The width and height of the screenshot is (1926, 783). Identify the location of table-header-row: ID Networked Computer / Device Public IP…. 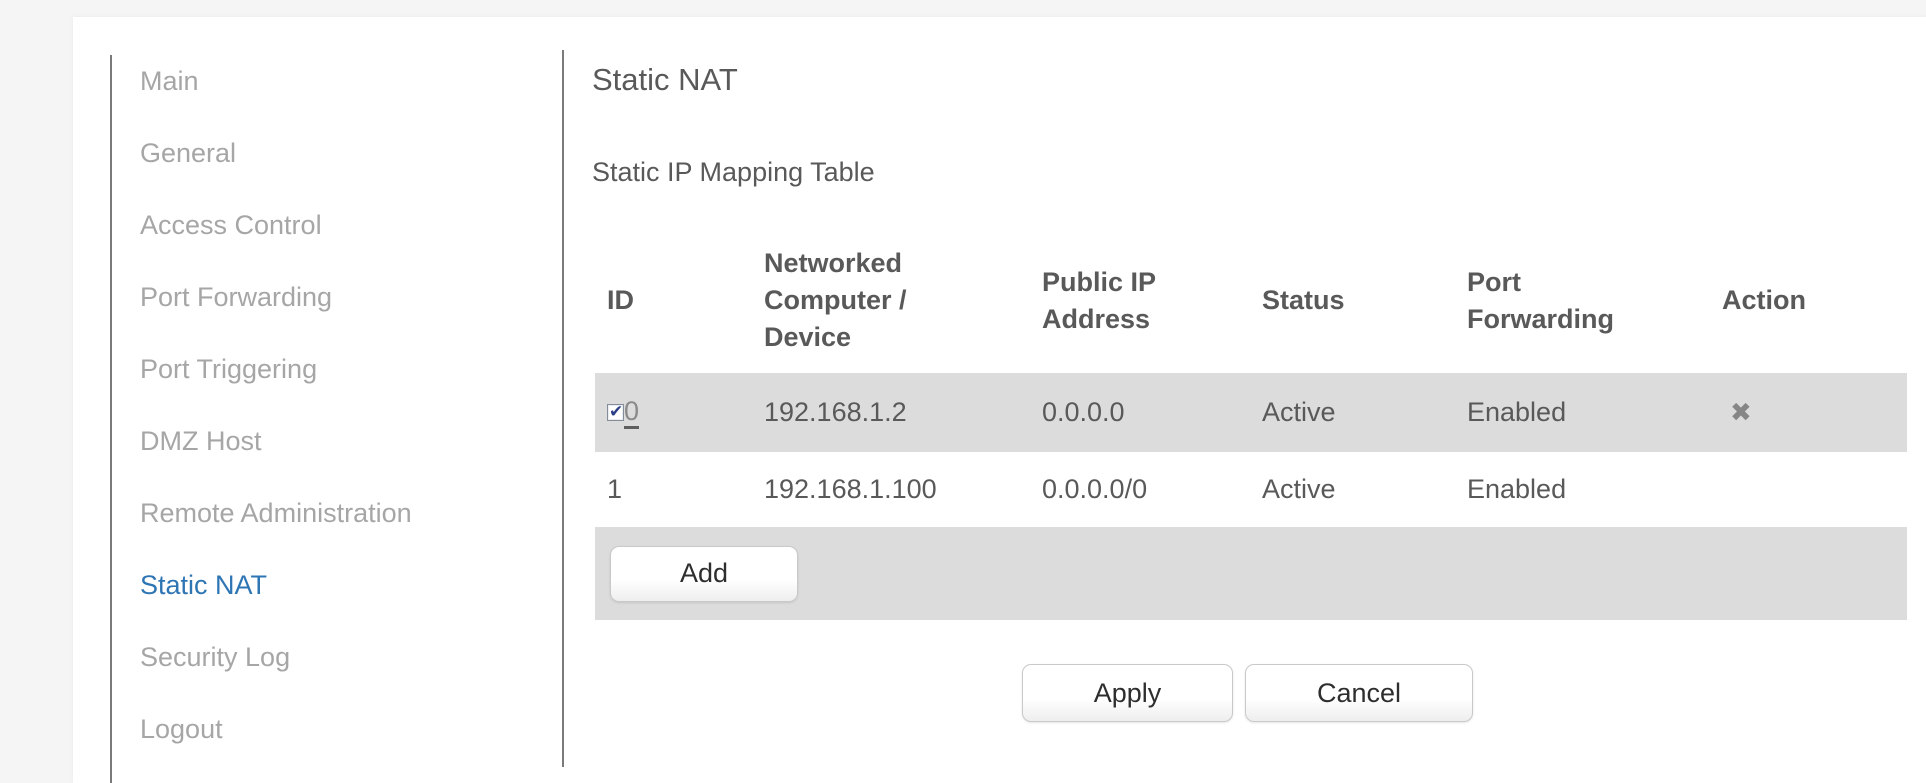
(1251, 300).